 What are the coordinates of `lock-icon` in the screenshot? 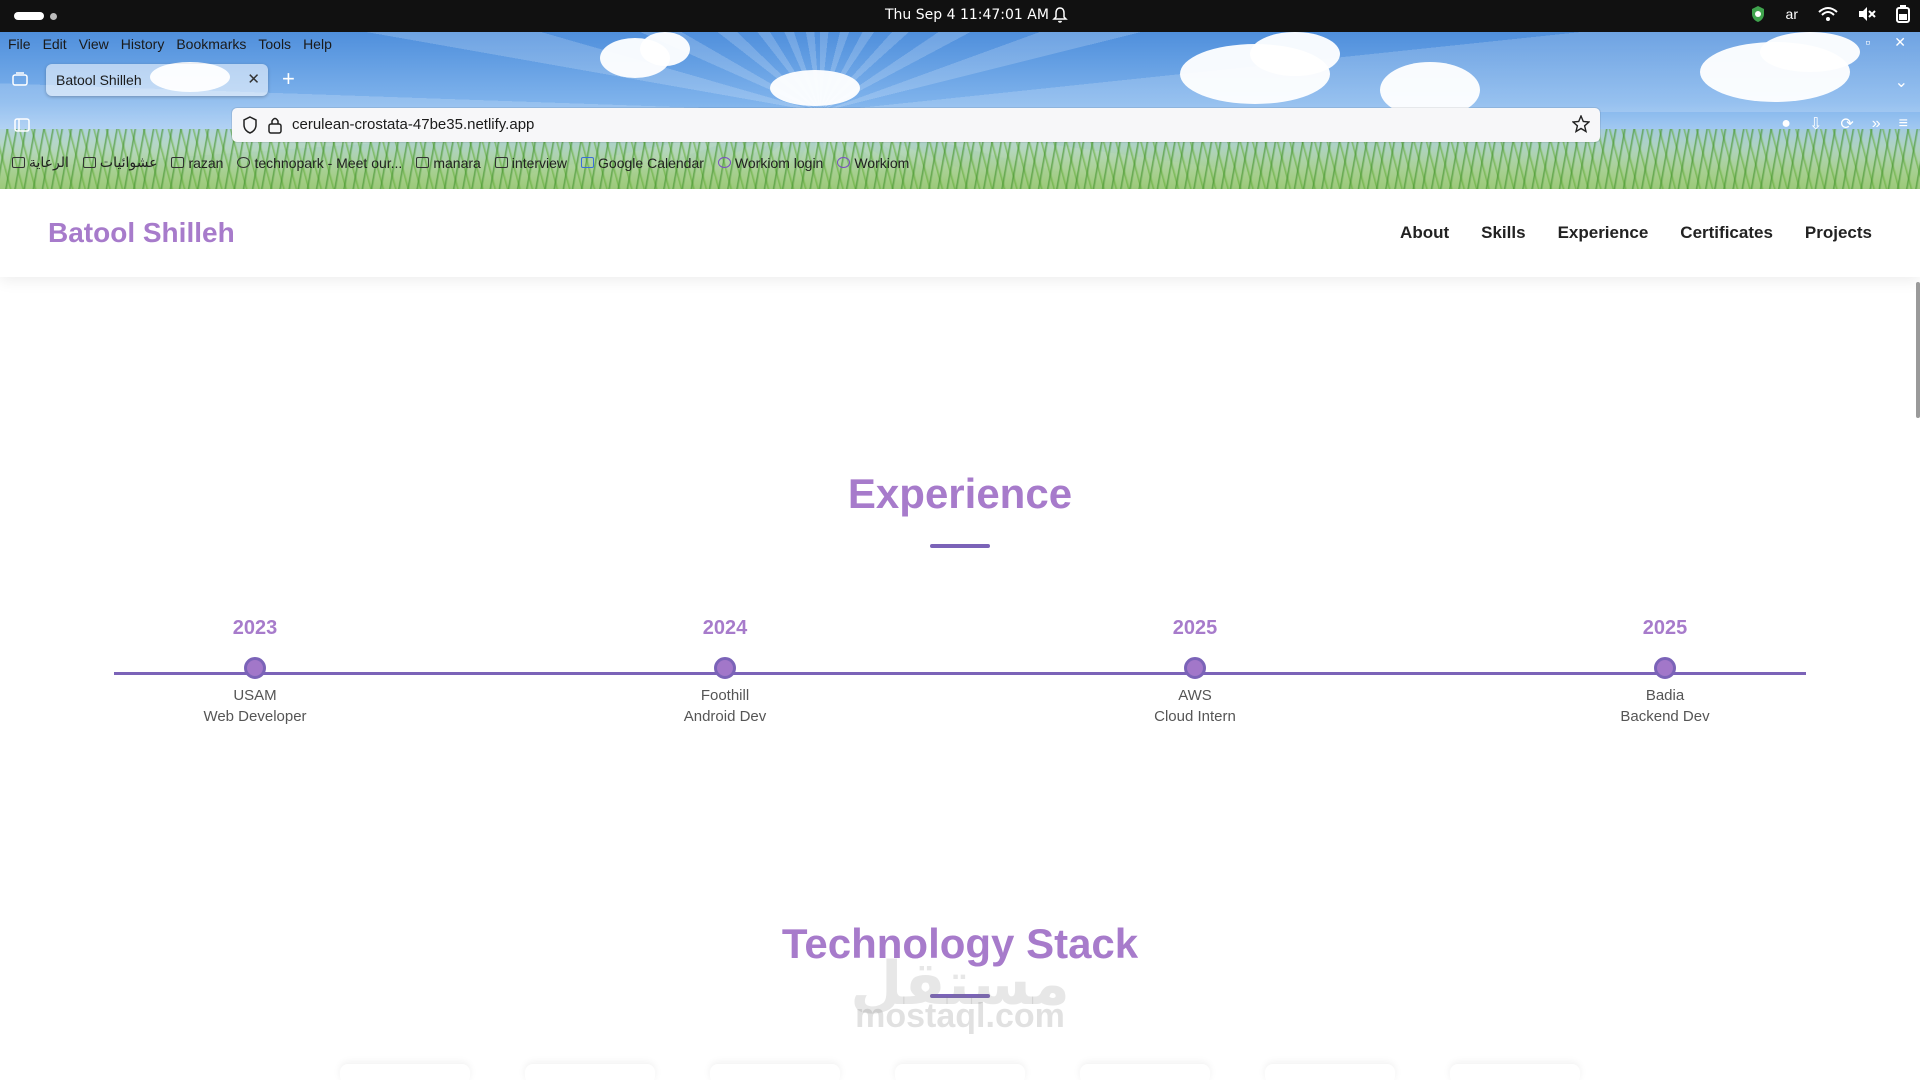 It's located at (275, 125).